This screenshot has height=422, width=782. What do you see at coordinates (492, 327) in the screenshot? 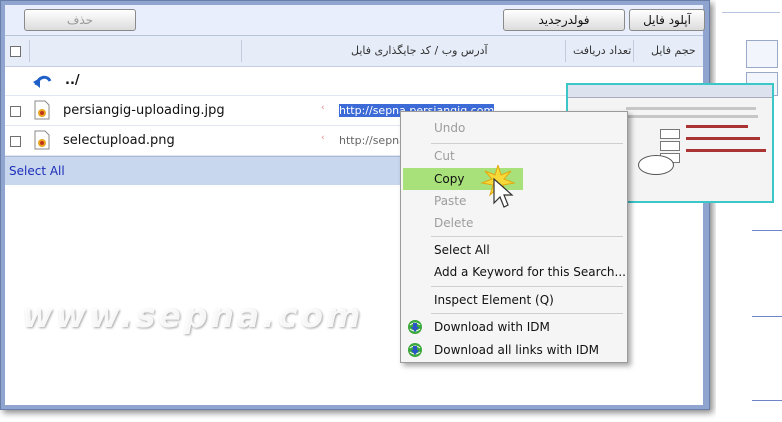
I see `menu-item-download-idm: Download with IDM` at bounding box center [492, 327].